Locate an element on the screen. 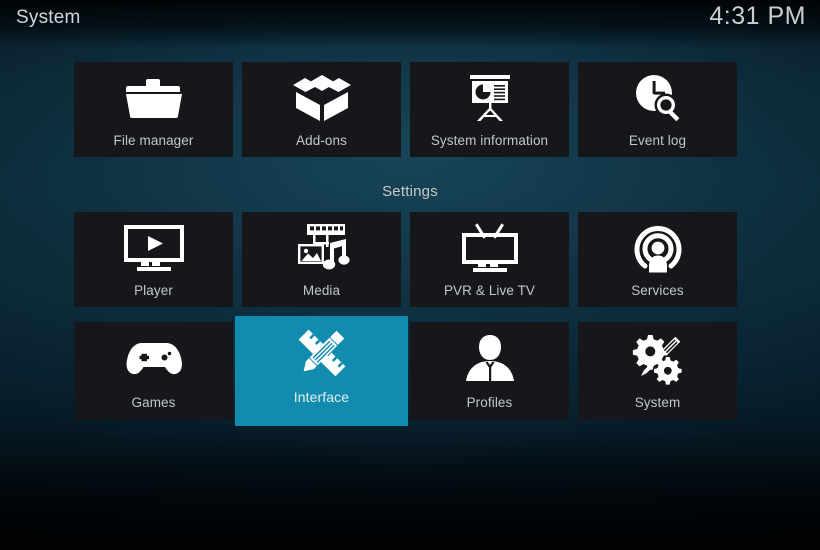  tile-games: Games is located at coordinates (153, 371).